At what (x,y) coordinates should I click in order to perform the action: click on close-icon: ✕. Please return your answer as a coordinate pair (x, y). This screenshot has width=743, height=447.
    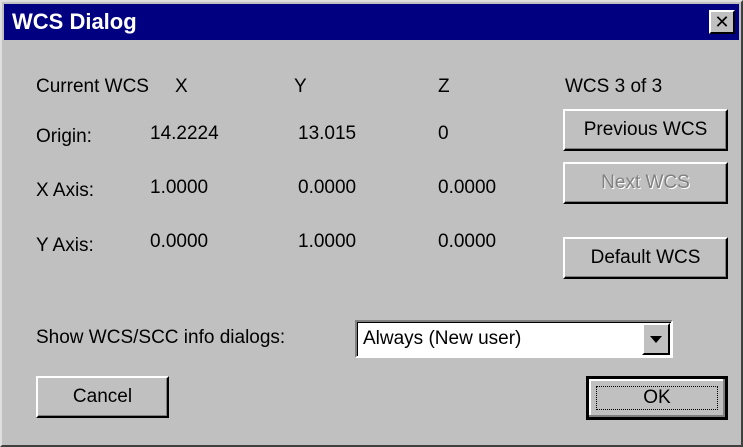
    Looking at the image, I should click on (722, 22).